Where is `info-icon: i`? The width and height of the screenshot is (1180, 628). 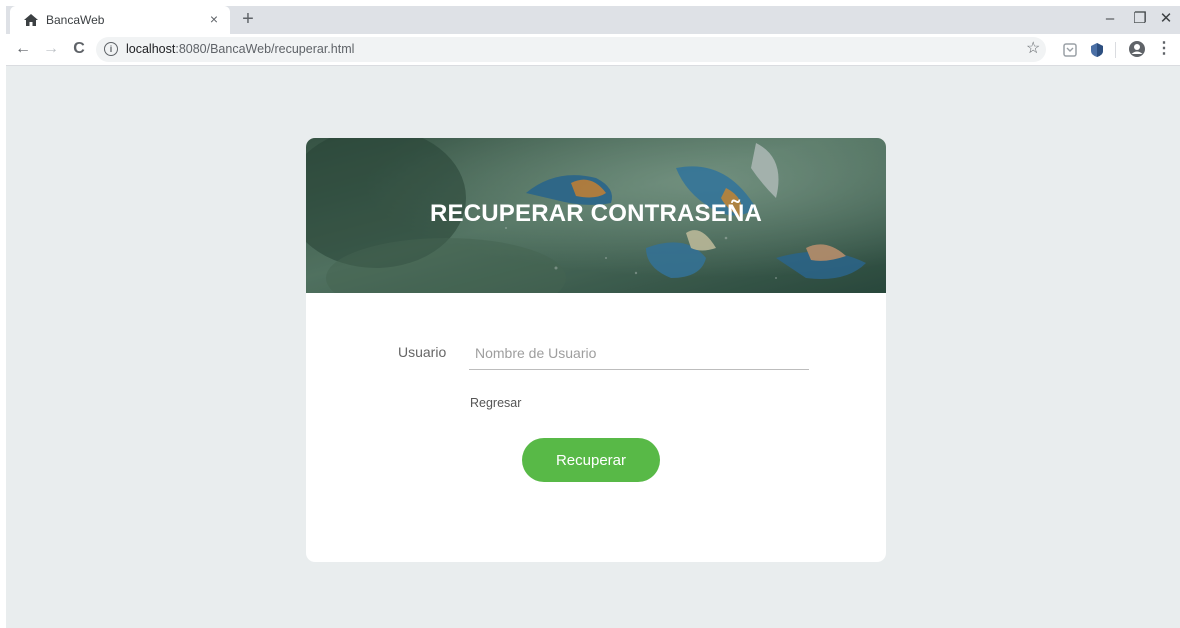
info-icon: i is located at coordinates (111, 49).